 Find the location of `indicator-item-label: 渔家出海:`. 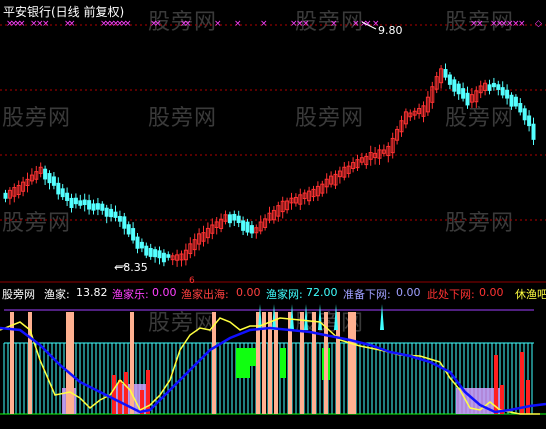

indicator-item-label: 渔家出海: is located at coordinates (205, 294).